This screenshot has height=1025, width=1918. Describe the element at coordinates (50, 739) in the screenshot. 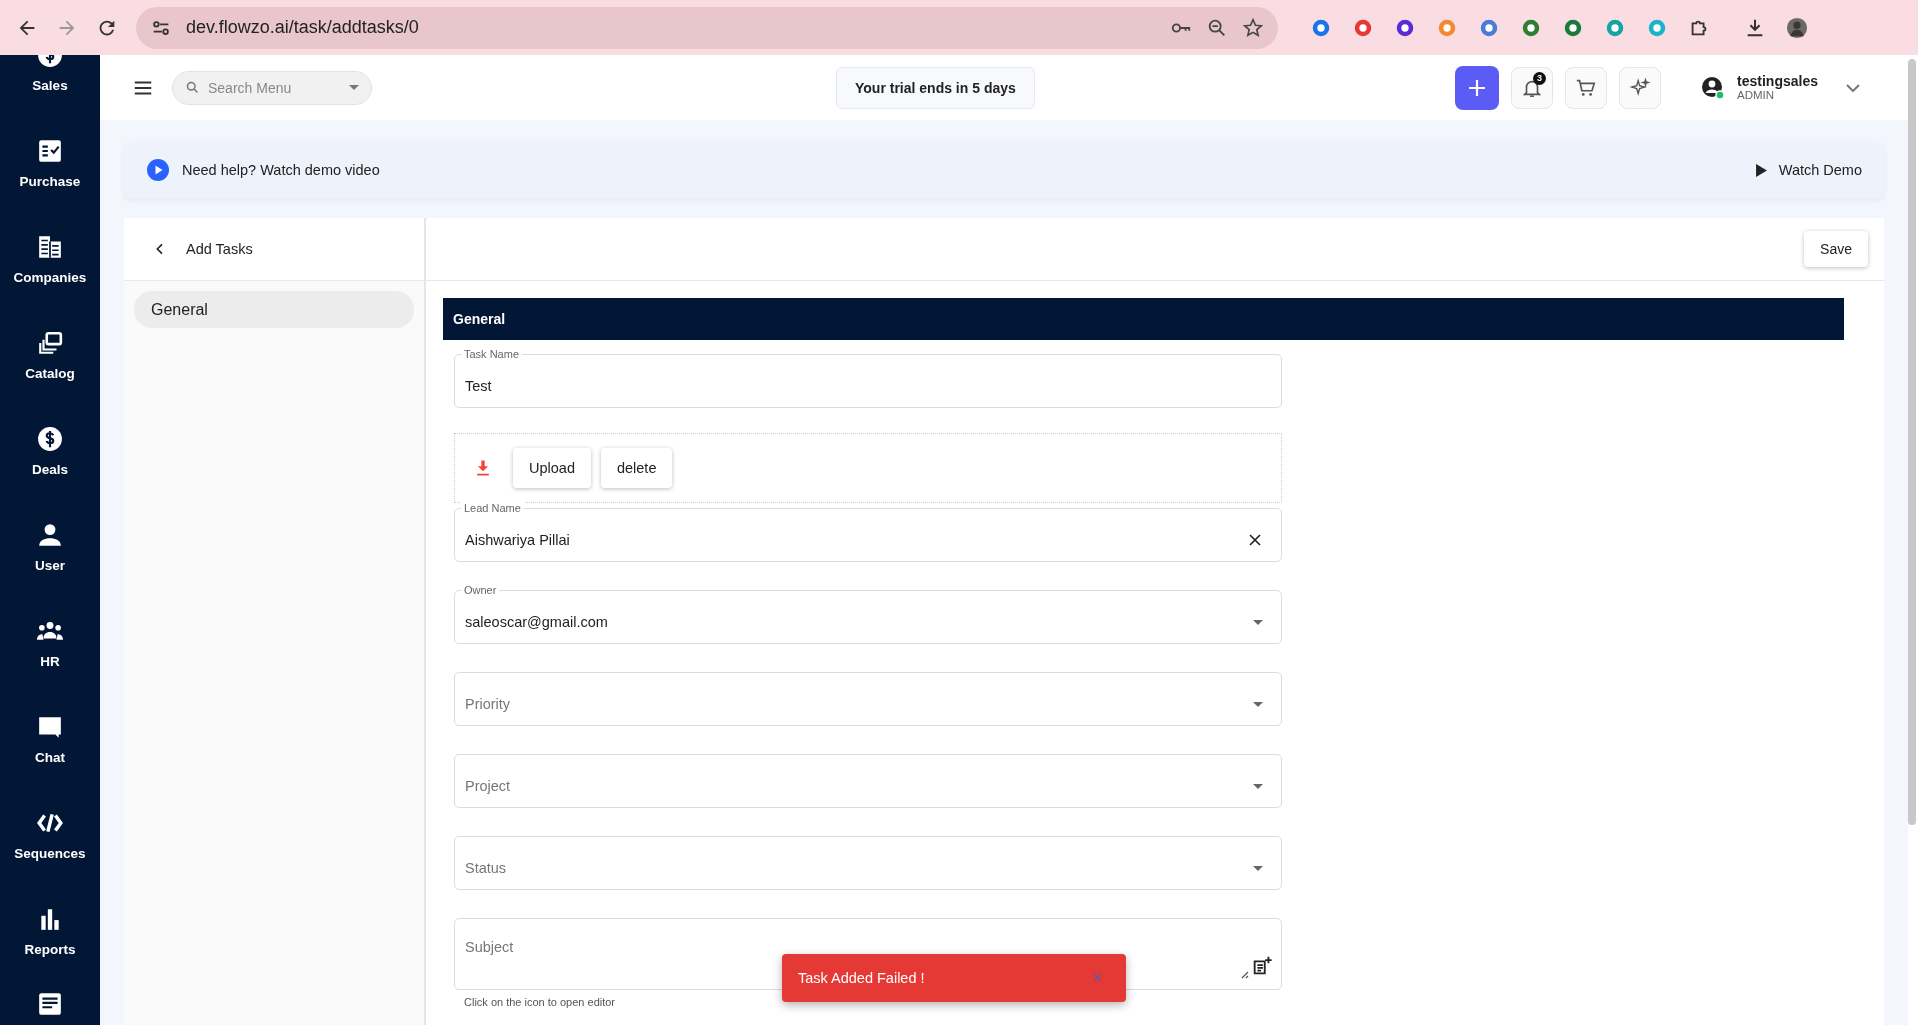

I see `sidebar-item: Chat` at that location.